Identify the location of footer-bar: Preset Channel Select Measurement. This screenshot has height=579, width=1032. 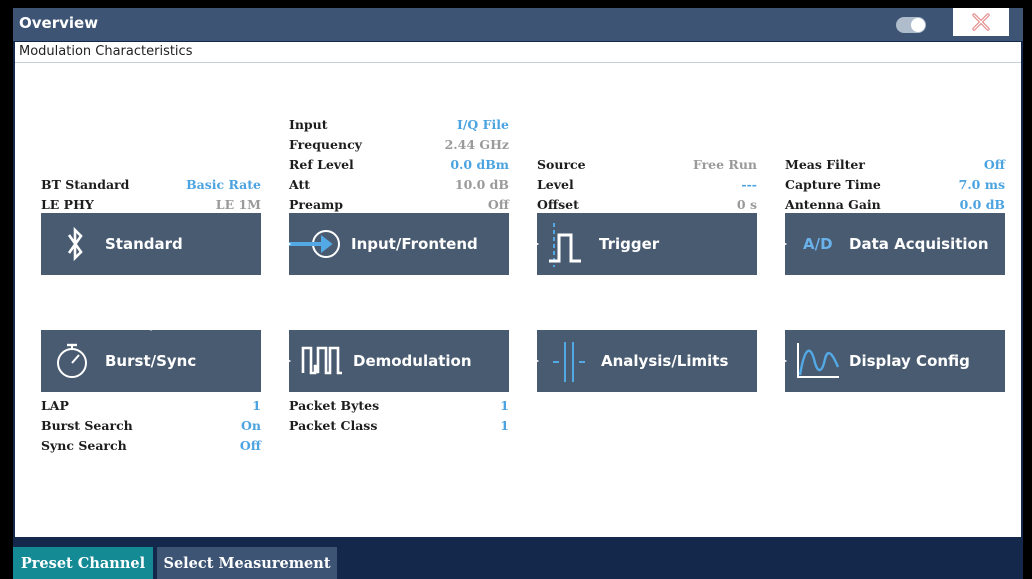
(518, 562).